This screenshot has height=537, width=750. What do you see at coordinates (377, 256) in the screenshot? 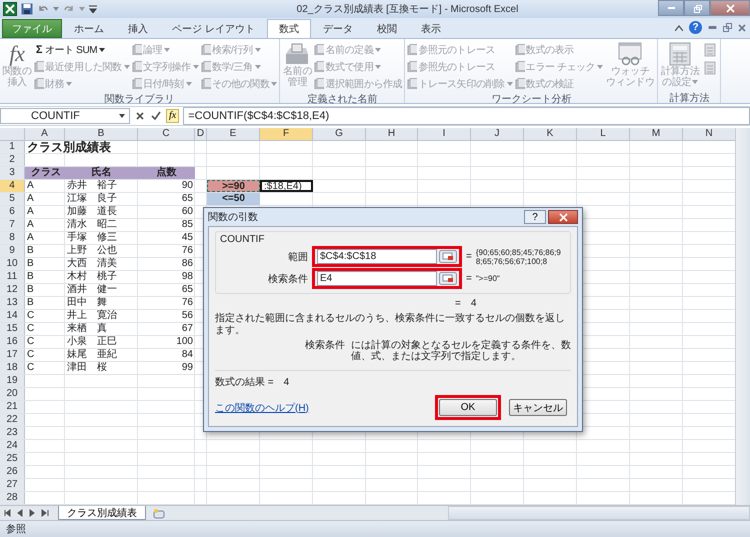
I see `argument-field: $C$4:$C$18` at bounding box center [377, 256].